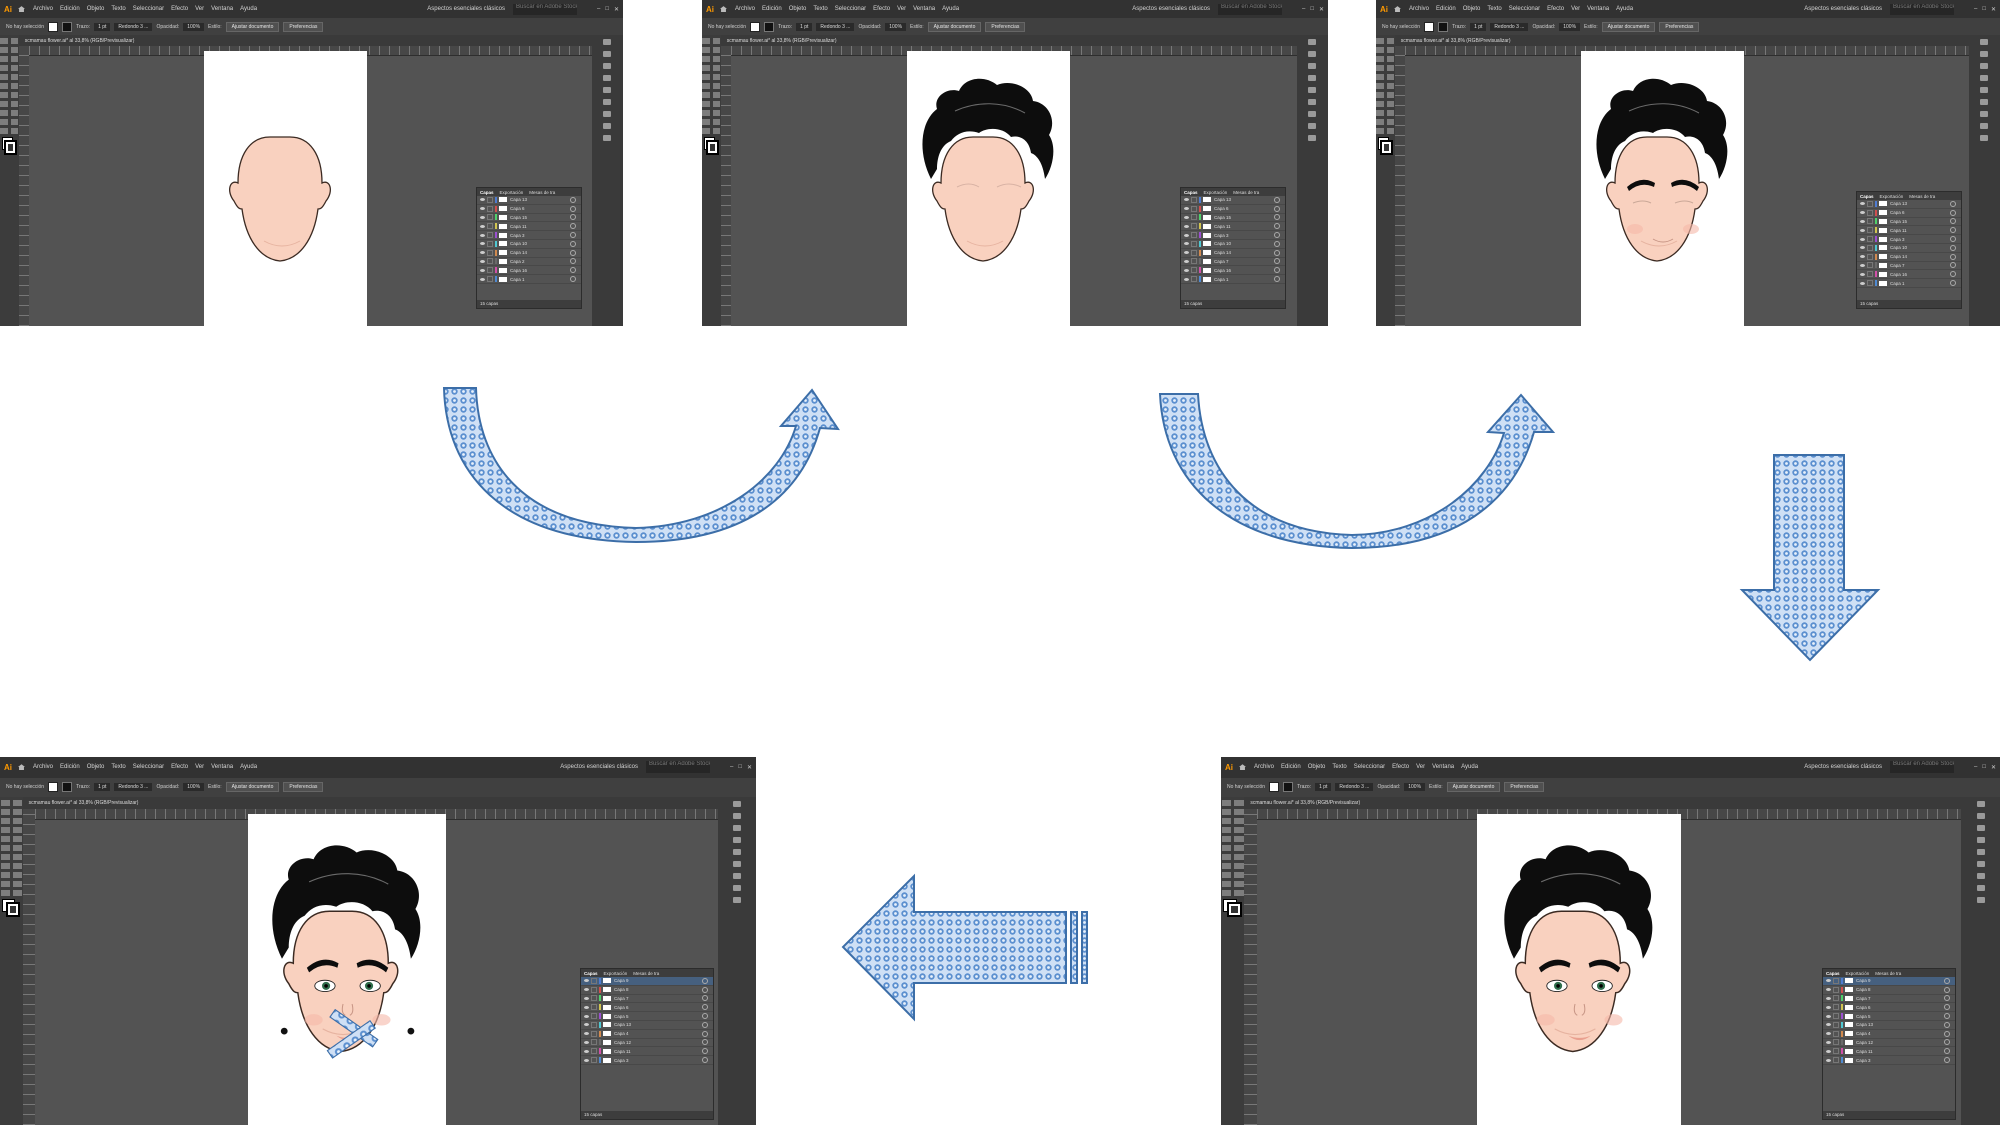 The height and width of the screenshot is (1125, 2000). What do you see at coordinates (1810, 558) in the screenshot?
I see `down-arrow` at bounding box center [1810, 558].